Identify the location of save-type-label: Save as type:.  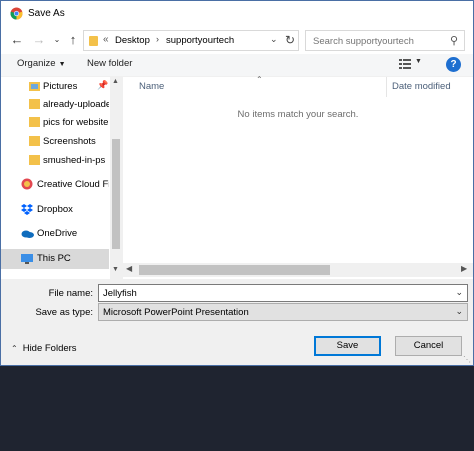
(64, 312).